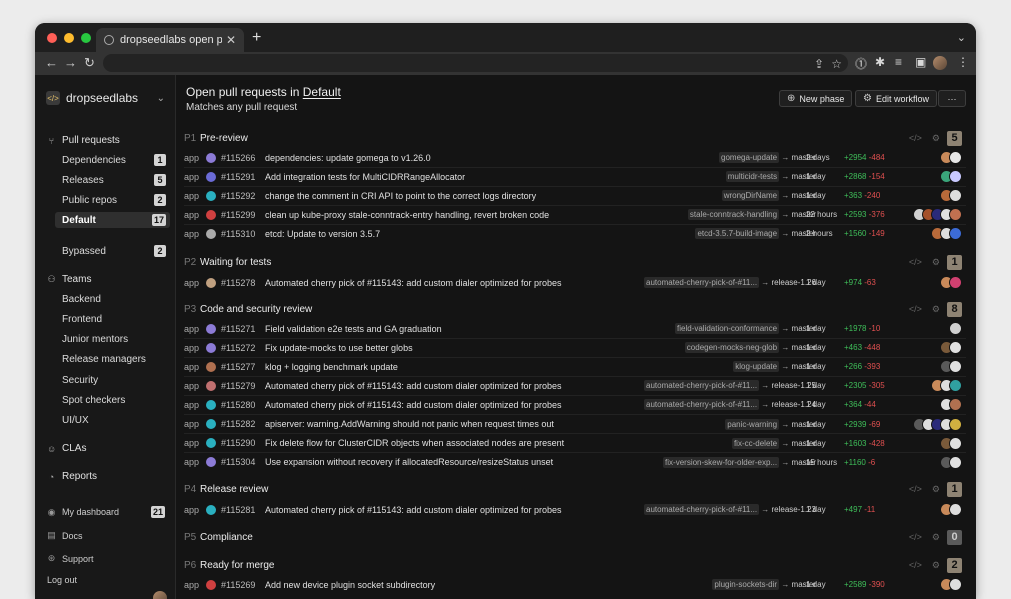 The width and height of the screenshot is (1011, 599). What do you see at coordinates (112, 359) in the screenshot?
I see `sidebar-team-release-managers: Release managers` at bounding box center [112, 359].